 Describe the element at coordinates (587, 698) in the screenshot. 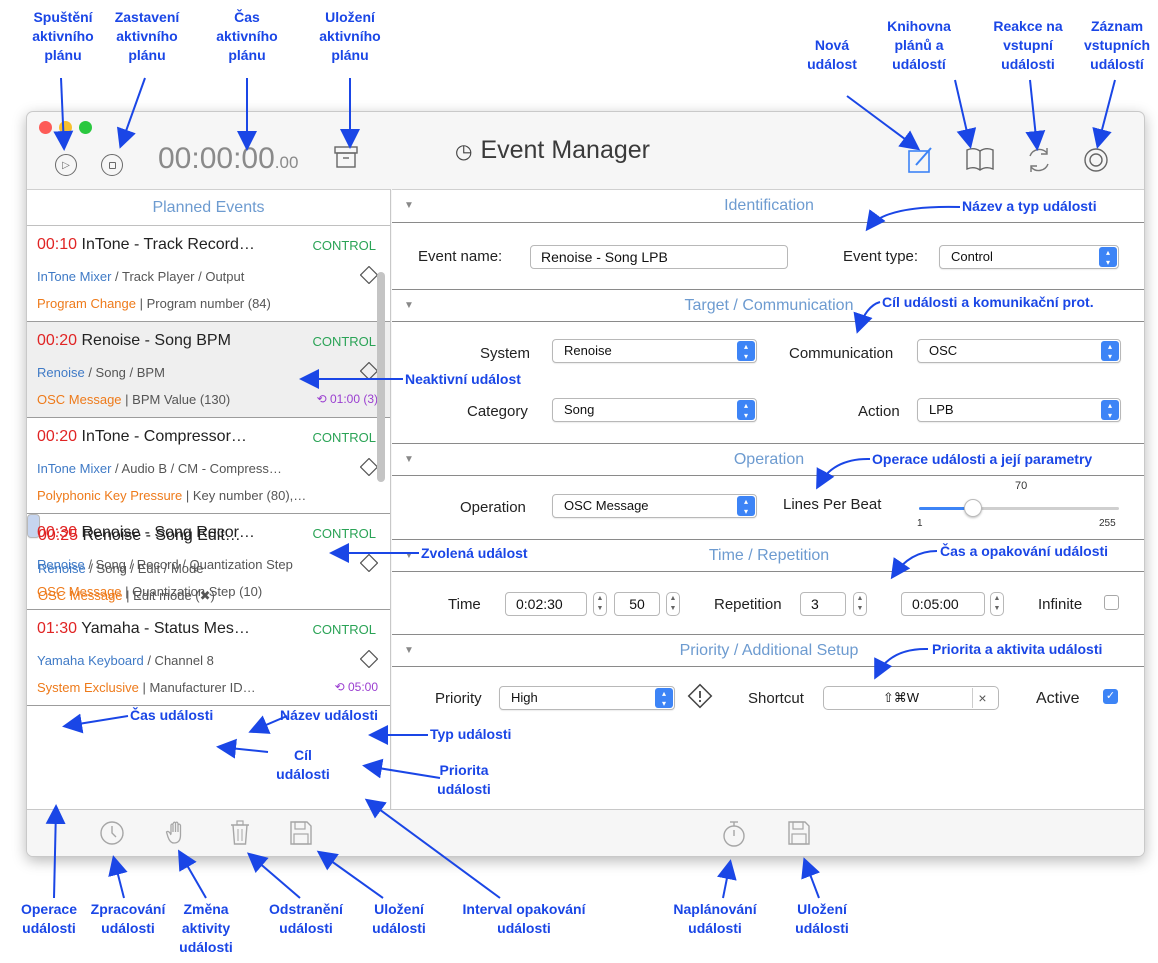

I see `priority-select: High ▴ ▾` at that location.